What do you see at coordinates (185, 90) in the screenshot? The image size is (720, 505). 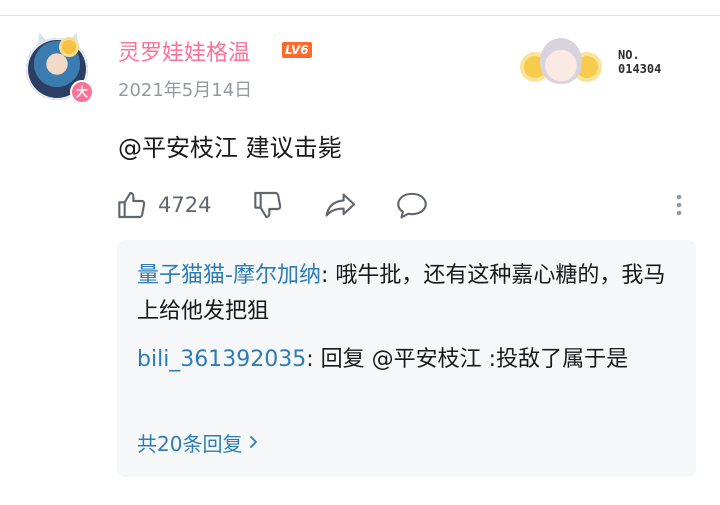 I see `post-date: 2021年5月14日` at bounding box center [185, 90].